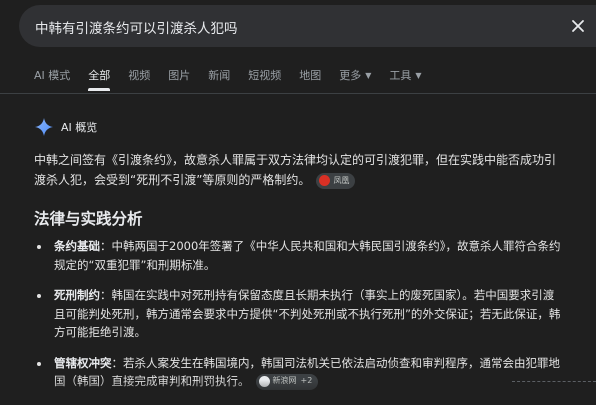 This screenshot has height=405, width=596. What do you see at coordinates (325, 180) in the screenshot?
I see `source-logo-icon` at bounding box center [325, 180].